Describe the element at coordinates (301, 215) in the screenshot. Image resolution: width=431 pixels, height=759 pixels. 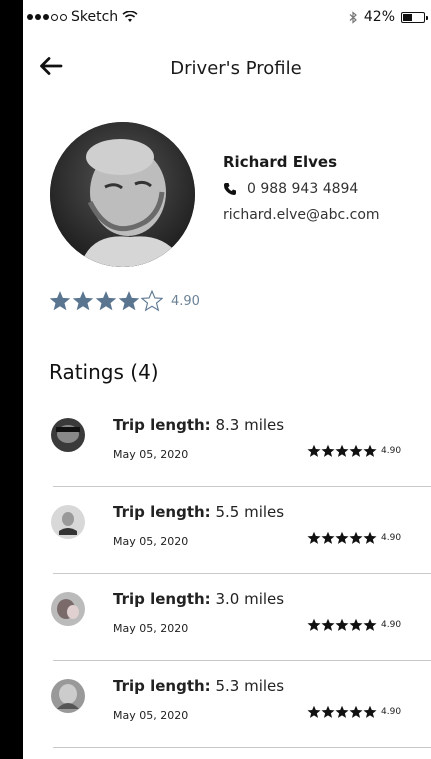
I see `driver-email: richard.elve@abc.com` at that location.